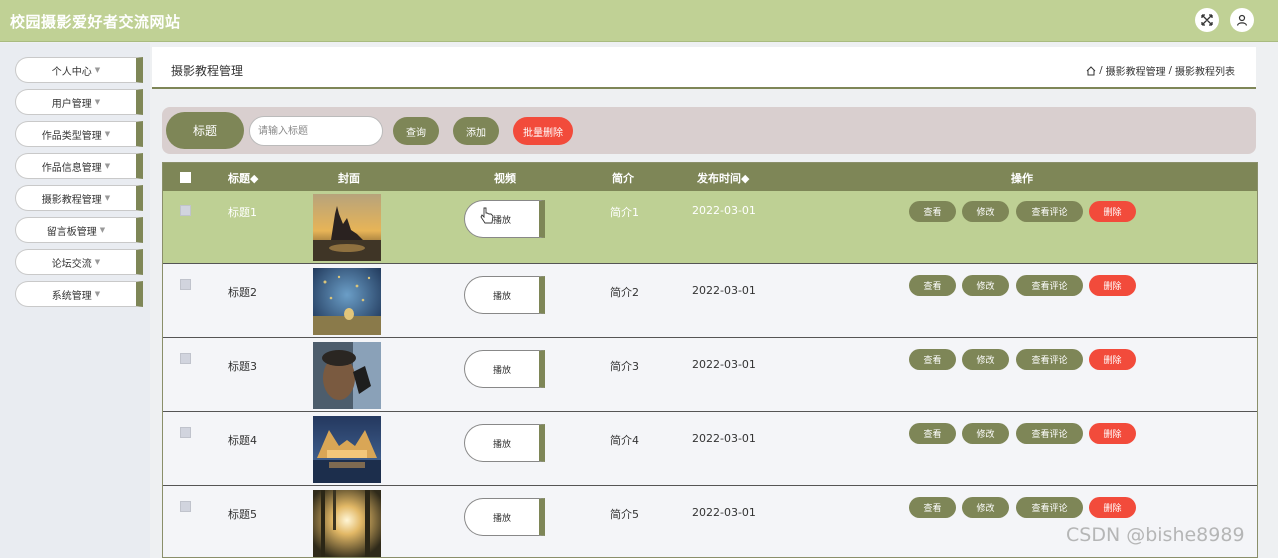 This screenshot has height=558, width=1278. What do you see at coordinates (1022, 178) in the screenshot?
I see `column-actions: 操作` at bounding box center [1022, 178].